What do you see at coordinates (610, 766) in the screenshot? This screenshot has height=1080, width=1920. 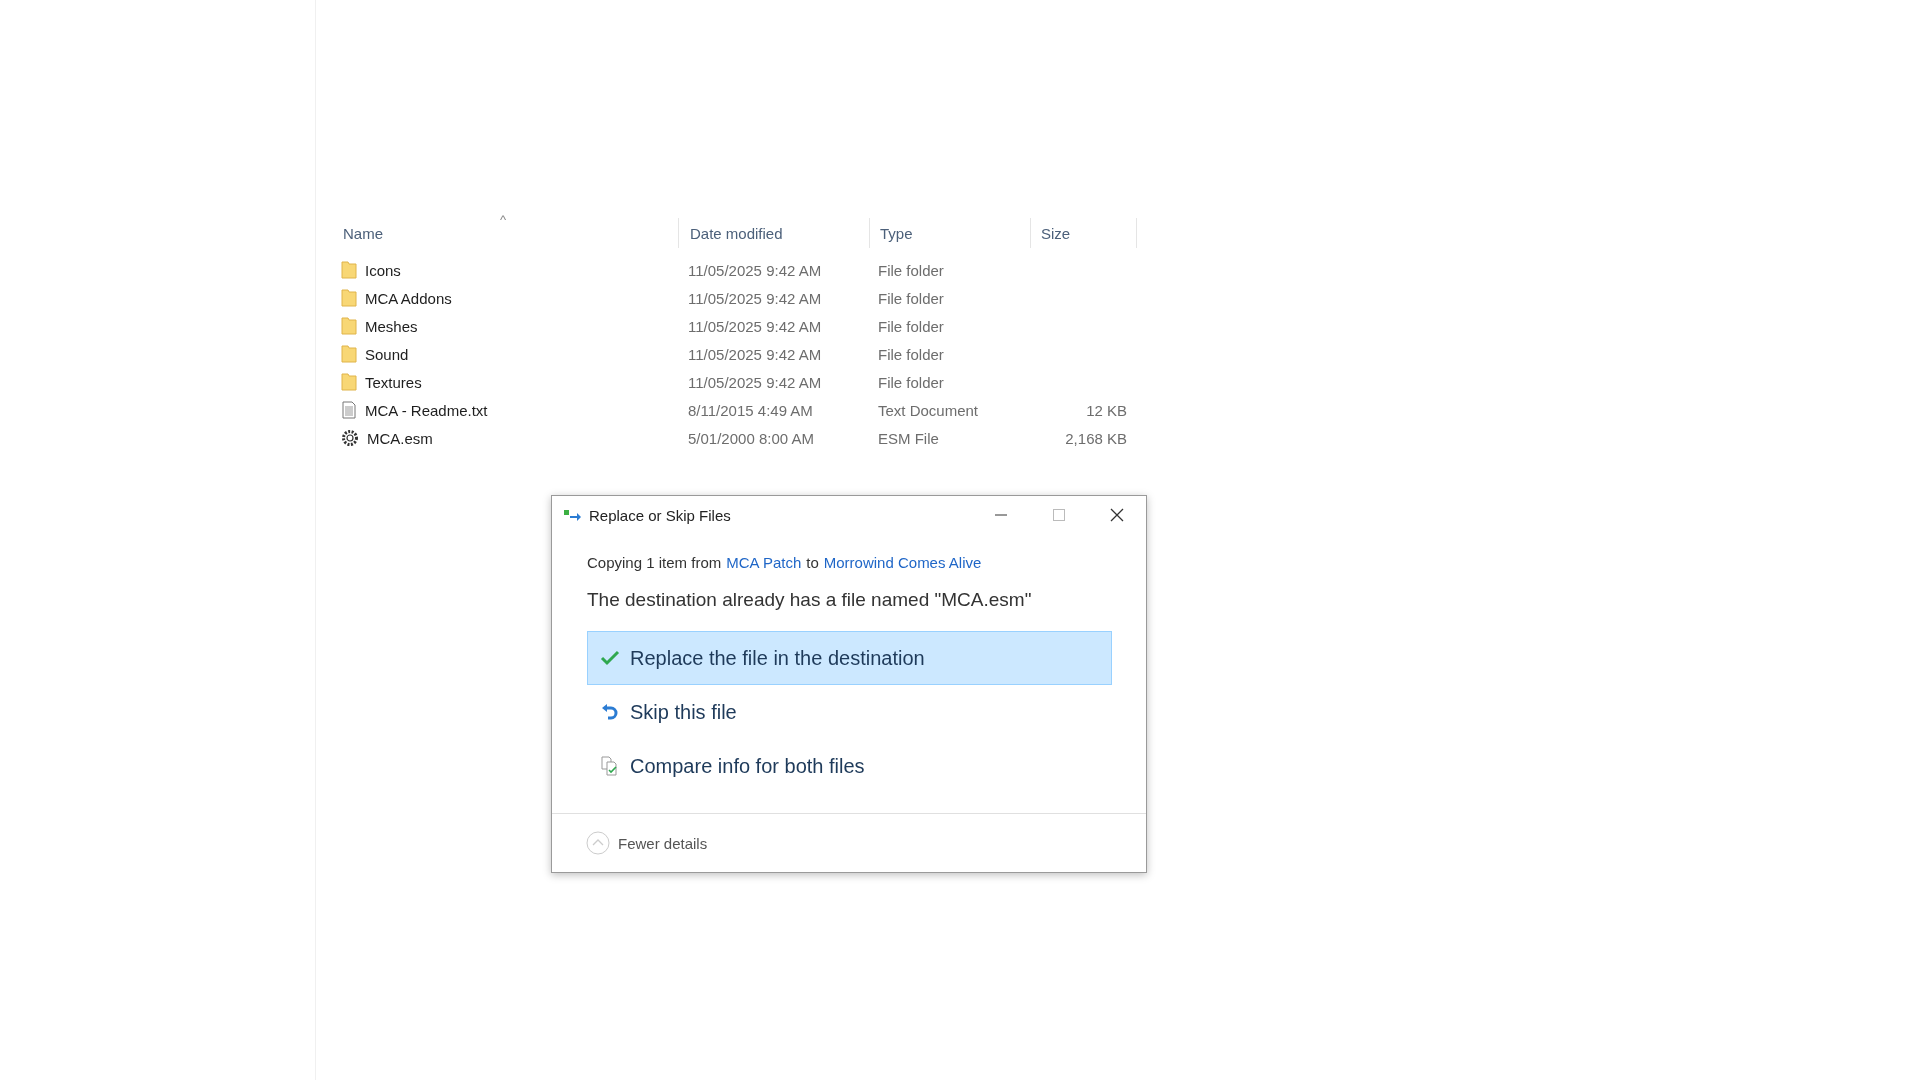 I see `compare-files-icon` at bounding box center [610, 766].